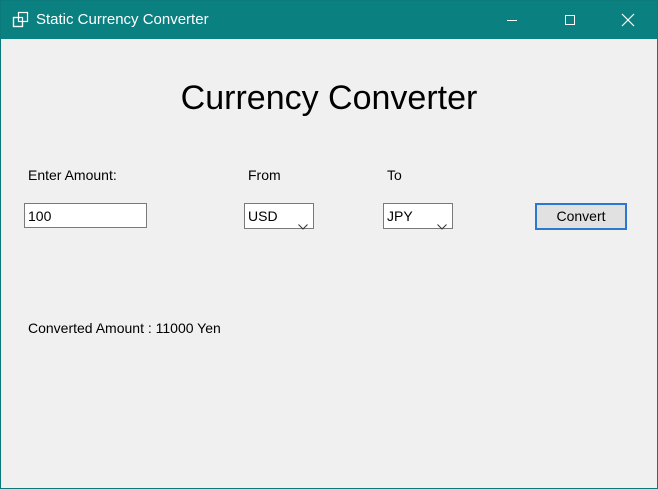 This screenshot has width=658, height=489. What do you see at coordinates (85, 215) in the screenshot?
I see `amount-input` at bounding box center [85, 215].